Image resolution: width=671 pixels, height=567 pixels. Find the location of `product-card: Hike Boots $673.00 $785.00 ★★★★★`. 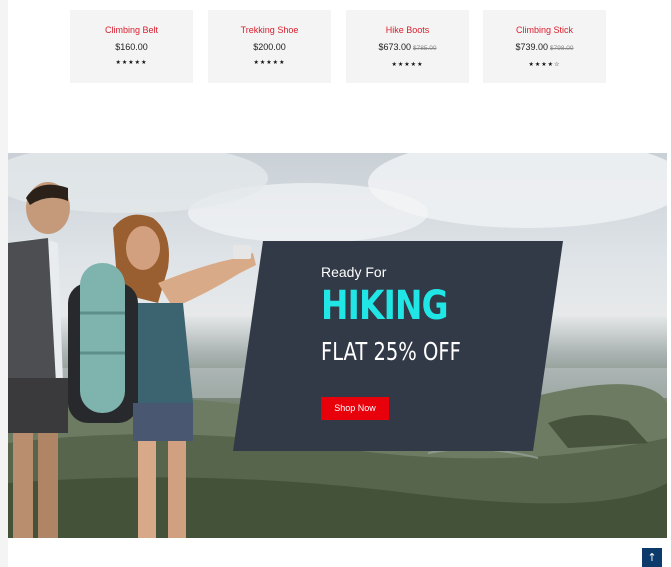

product-card: Hike Boots $673.00 $785.00 ★★★★★ is located at coordinates (407, 46).